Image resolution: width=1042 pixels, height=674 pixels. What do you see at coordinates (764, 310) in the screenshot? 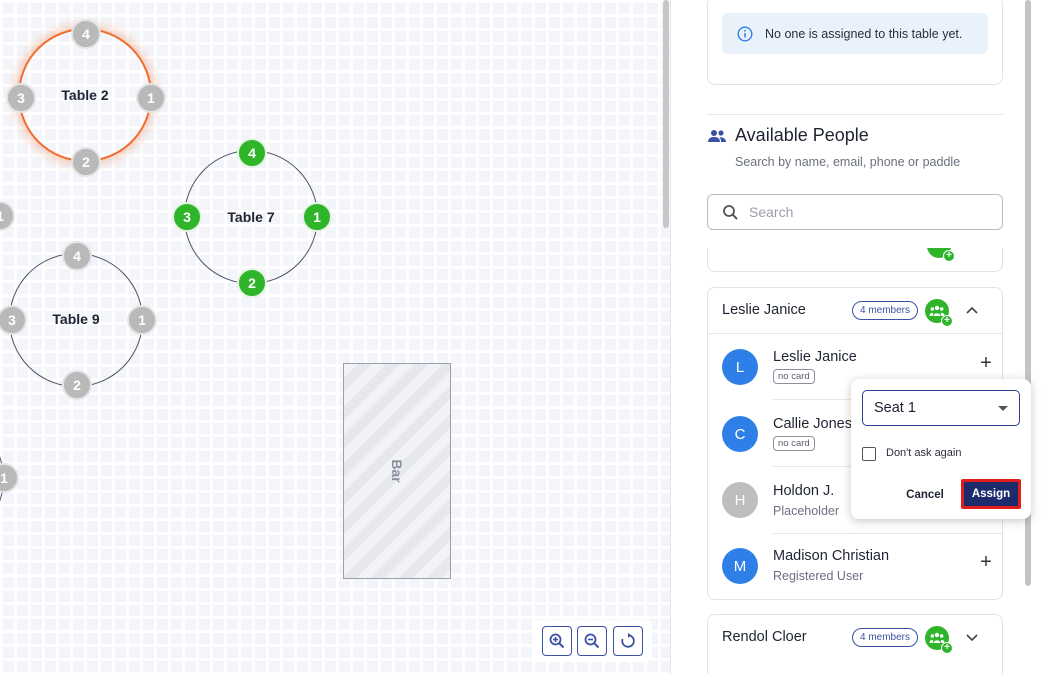
I see `group-name: Leslie Janice` at bounding box center [764, 310].